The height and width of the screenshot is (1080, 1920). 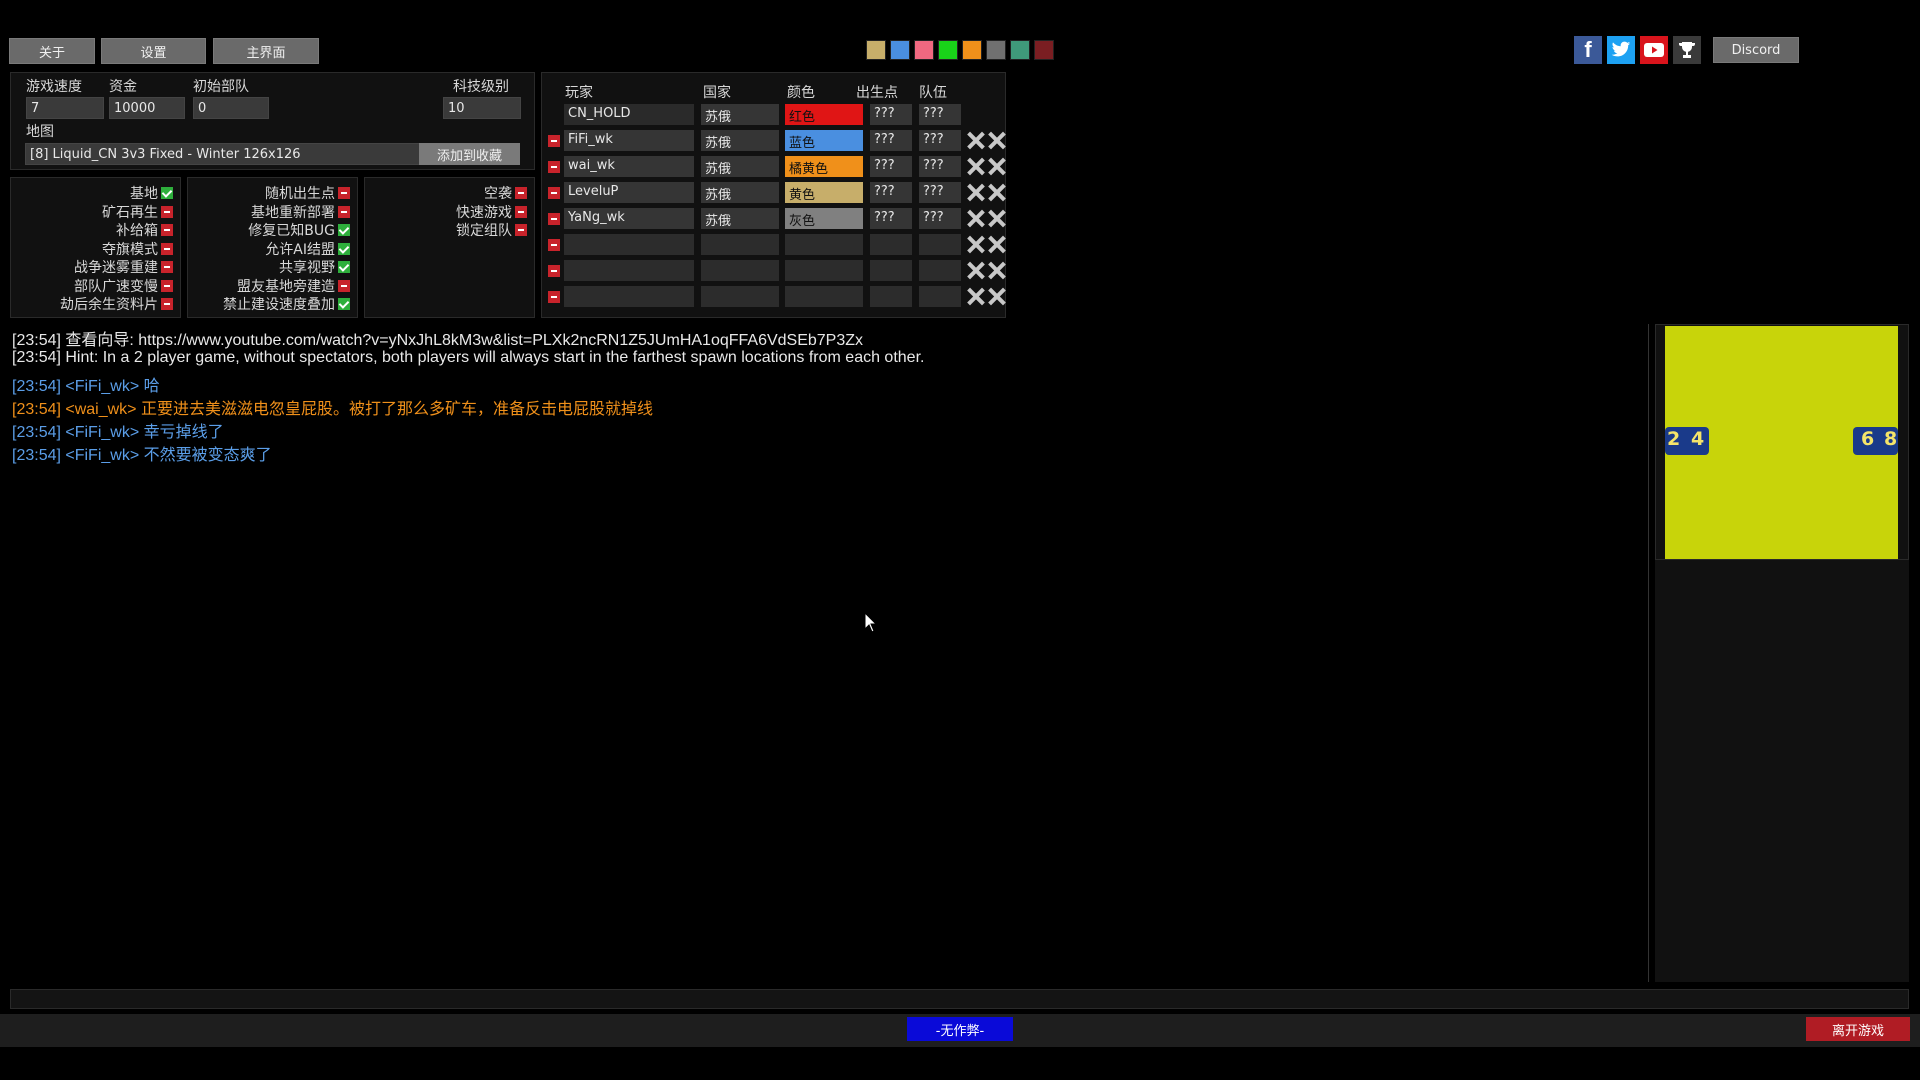 I want to click on player-name-field: wai_wk, so click(x=629, y=166).